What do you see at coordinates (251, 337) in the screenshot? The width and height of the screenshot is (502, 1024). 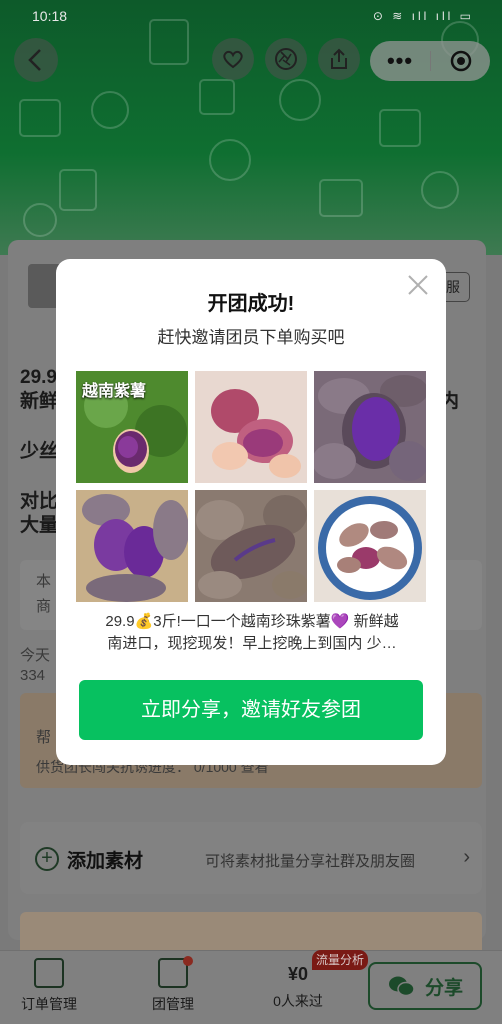 I see `dialog-subtitle: 赶快邀请团员下单购买吧` at bounding box center [251, 337].